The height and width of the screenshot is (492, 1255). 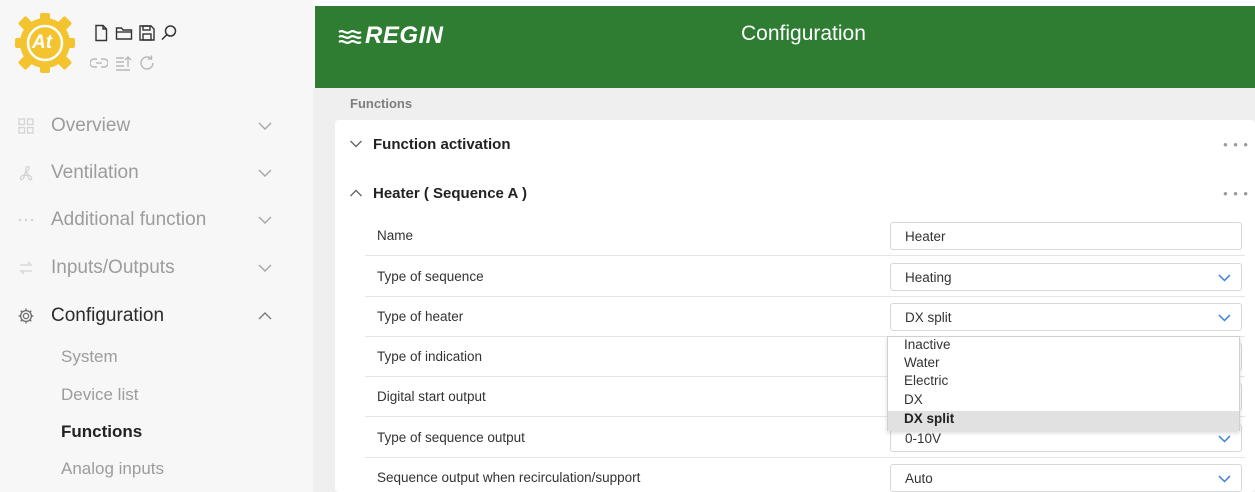 I want to click on grid-icon, so click(x=26, y=126).